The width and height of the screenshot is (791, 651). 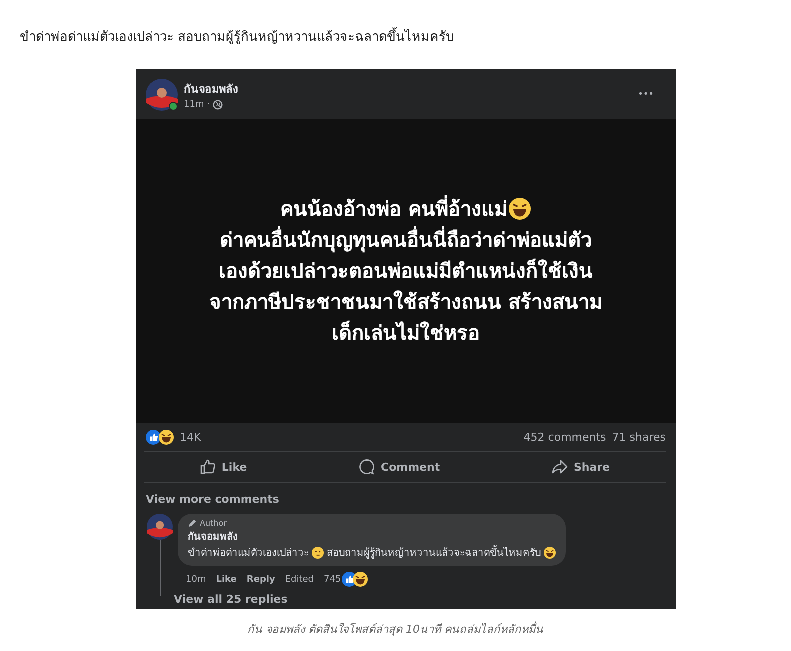 What do you see at coordinates (565, 437) in the screenshot?
I see `comment-count: 452 comments` at bounding box center [565, 437].